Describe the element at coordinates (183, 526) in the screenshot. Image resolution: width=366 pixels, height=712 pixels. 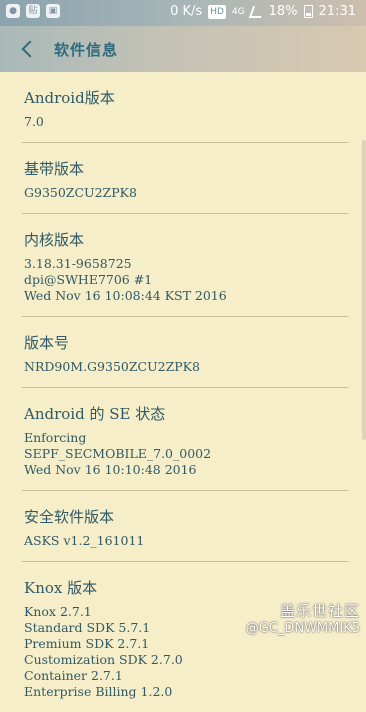
I see `list-item-security-software-version: 安全软件版本 ASKS v1.2_161011` at that location.